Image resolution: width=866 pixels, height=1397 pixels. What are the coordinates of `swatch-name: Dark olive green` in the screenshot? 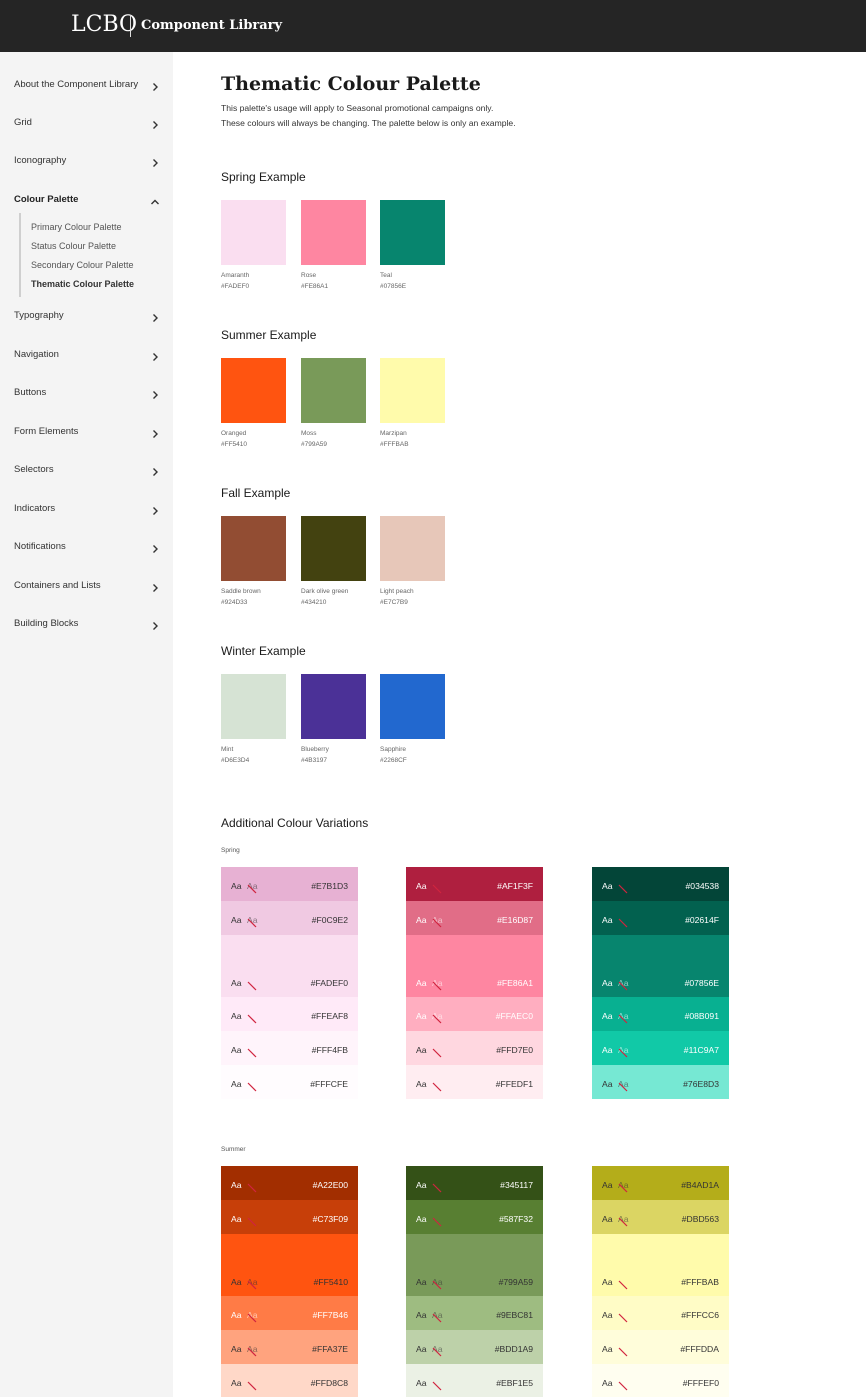 It's located at (325, 591).